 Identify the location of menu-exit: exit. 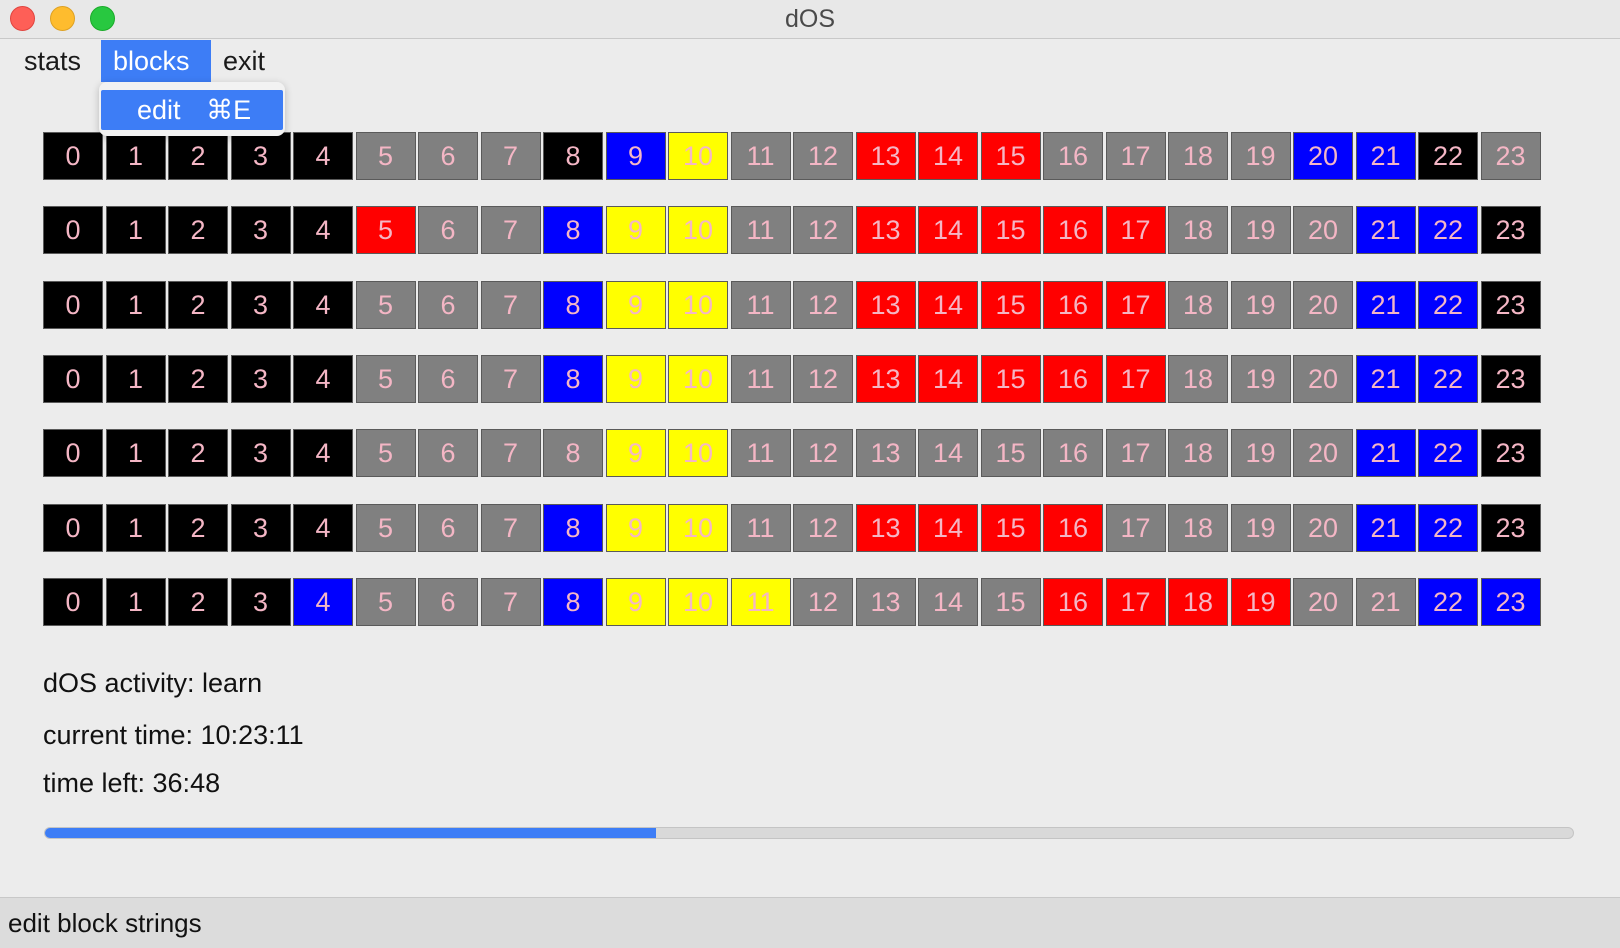
(244, 61).